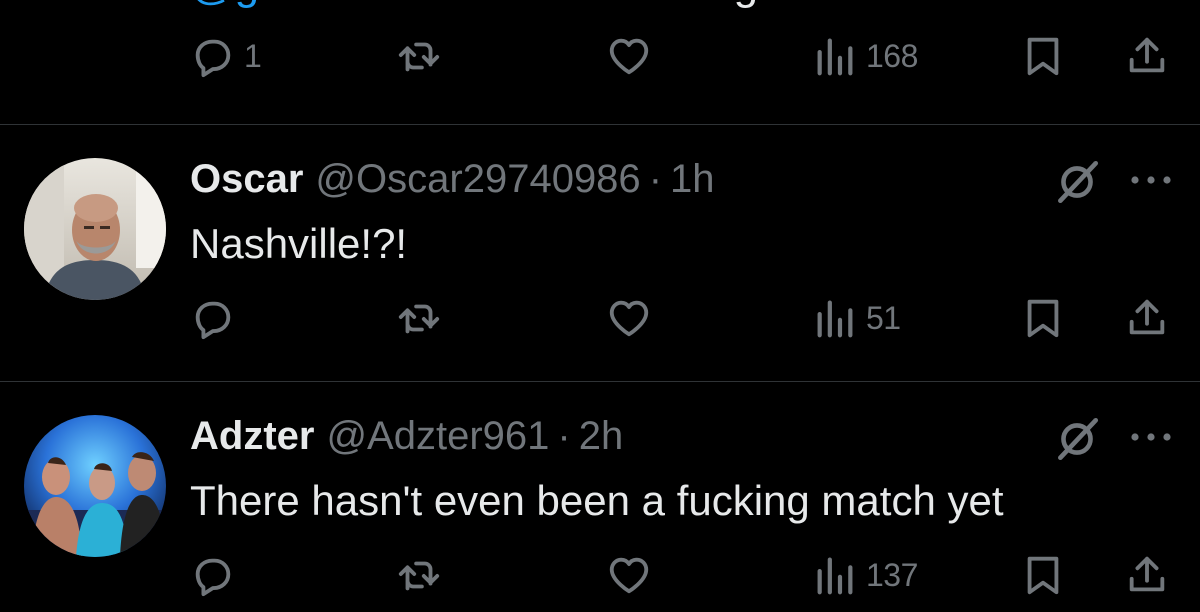 Image resolution: width=1200 pixels, height=612 pixels. I want to click on tweet-header: Adzter @Adzter961 · 2h, so click(406, 436).